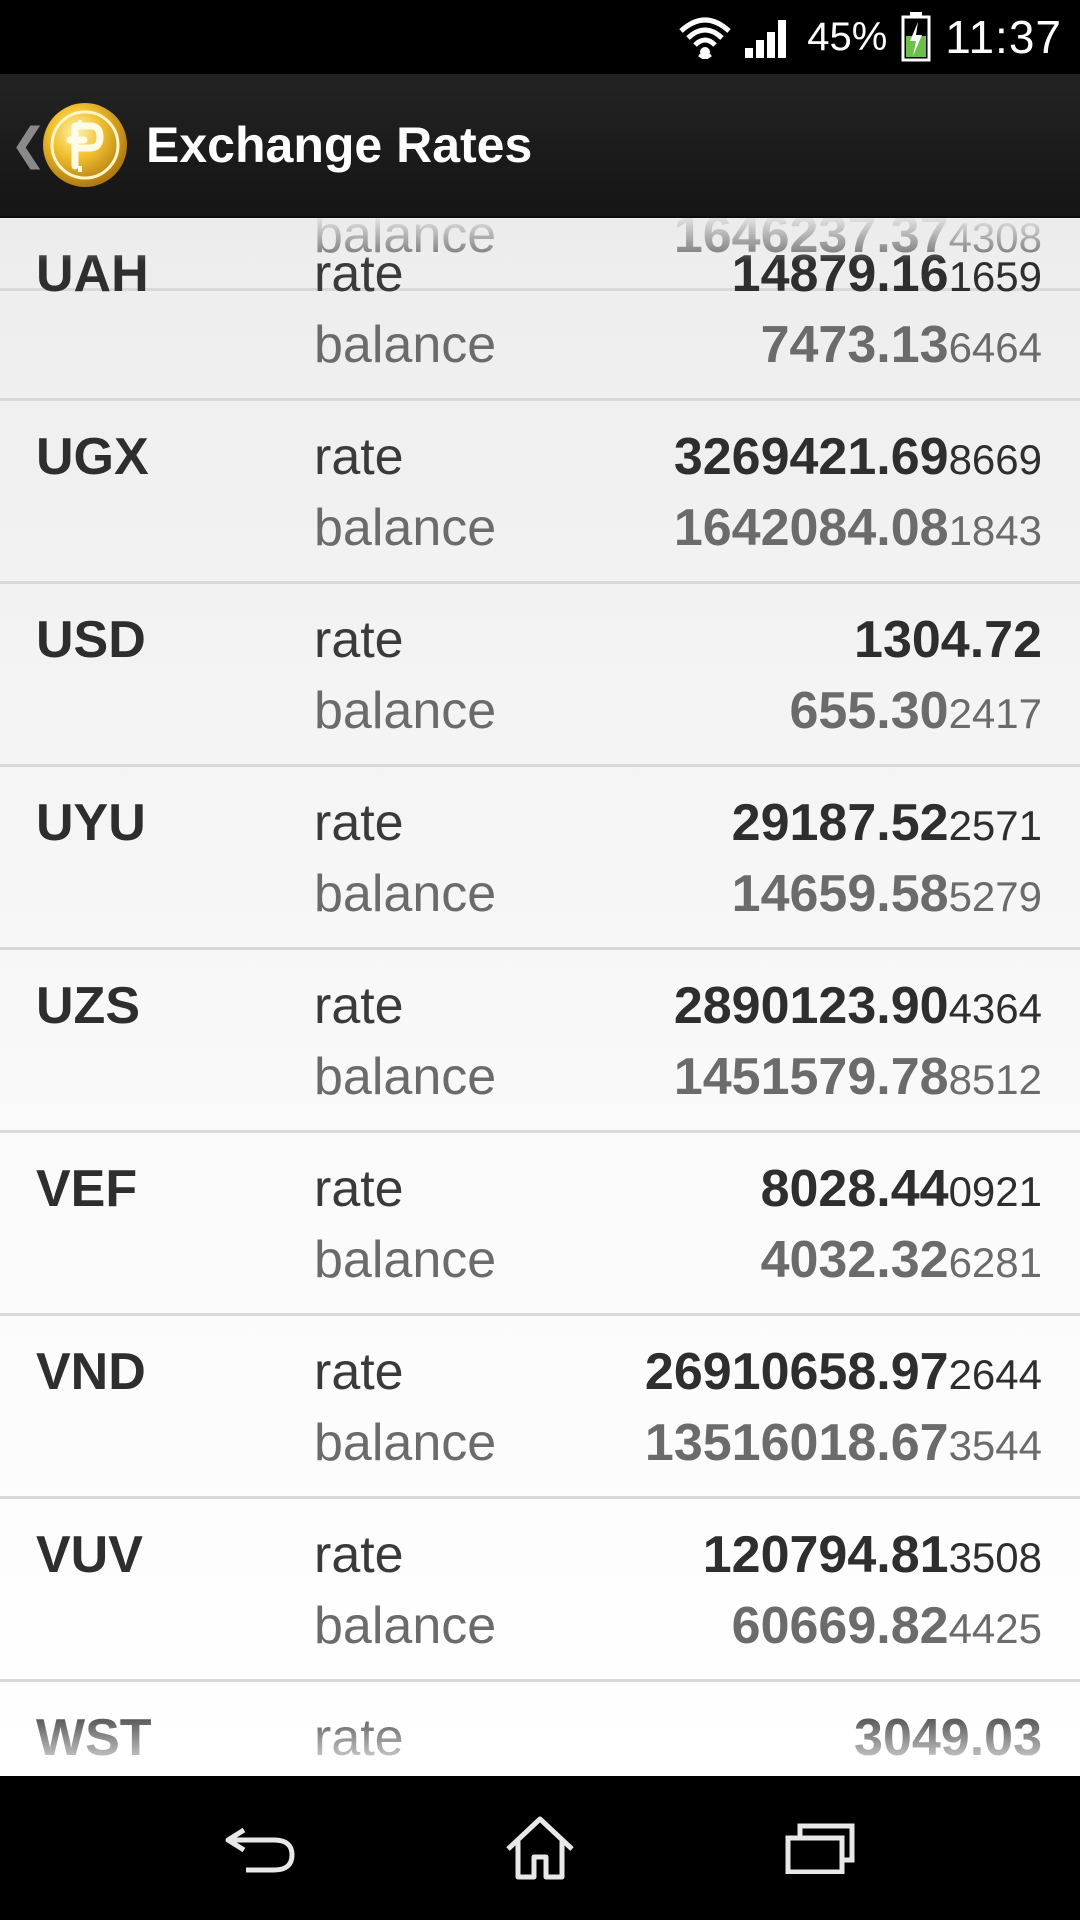 Image resolution: width=1080 pixels, height=1920 pixels. I want to click on balance-value: 14659.585279, so click(886, 894).